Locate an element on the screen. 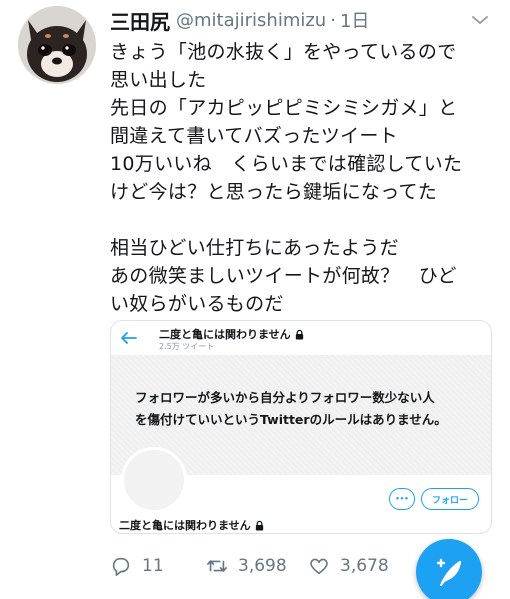 This screenshot has height=599, width=510. like-button: 3,678 is located at coordinates (348, 566).